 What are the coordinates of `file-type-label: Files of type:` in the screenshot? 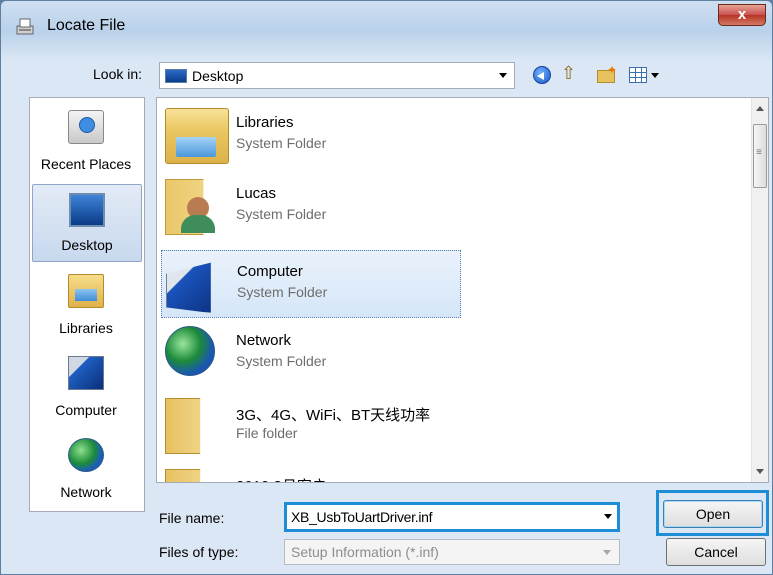 It's located at (199, 552).